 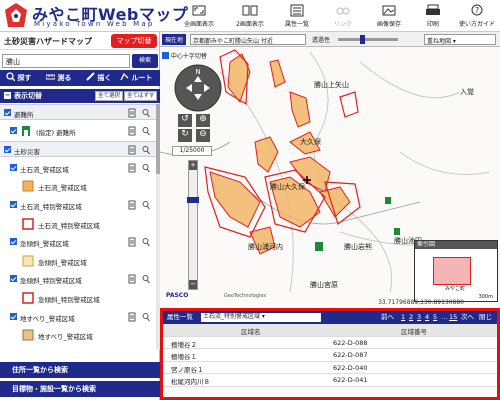 I want to click on layer-label: 土石流_警戒区域, so click(x=44, y=169).